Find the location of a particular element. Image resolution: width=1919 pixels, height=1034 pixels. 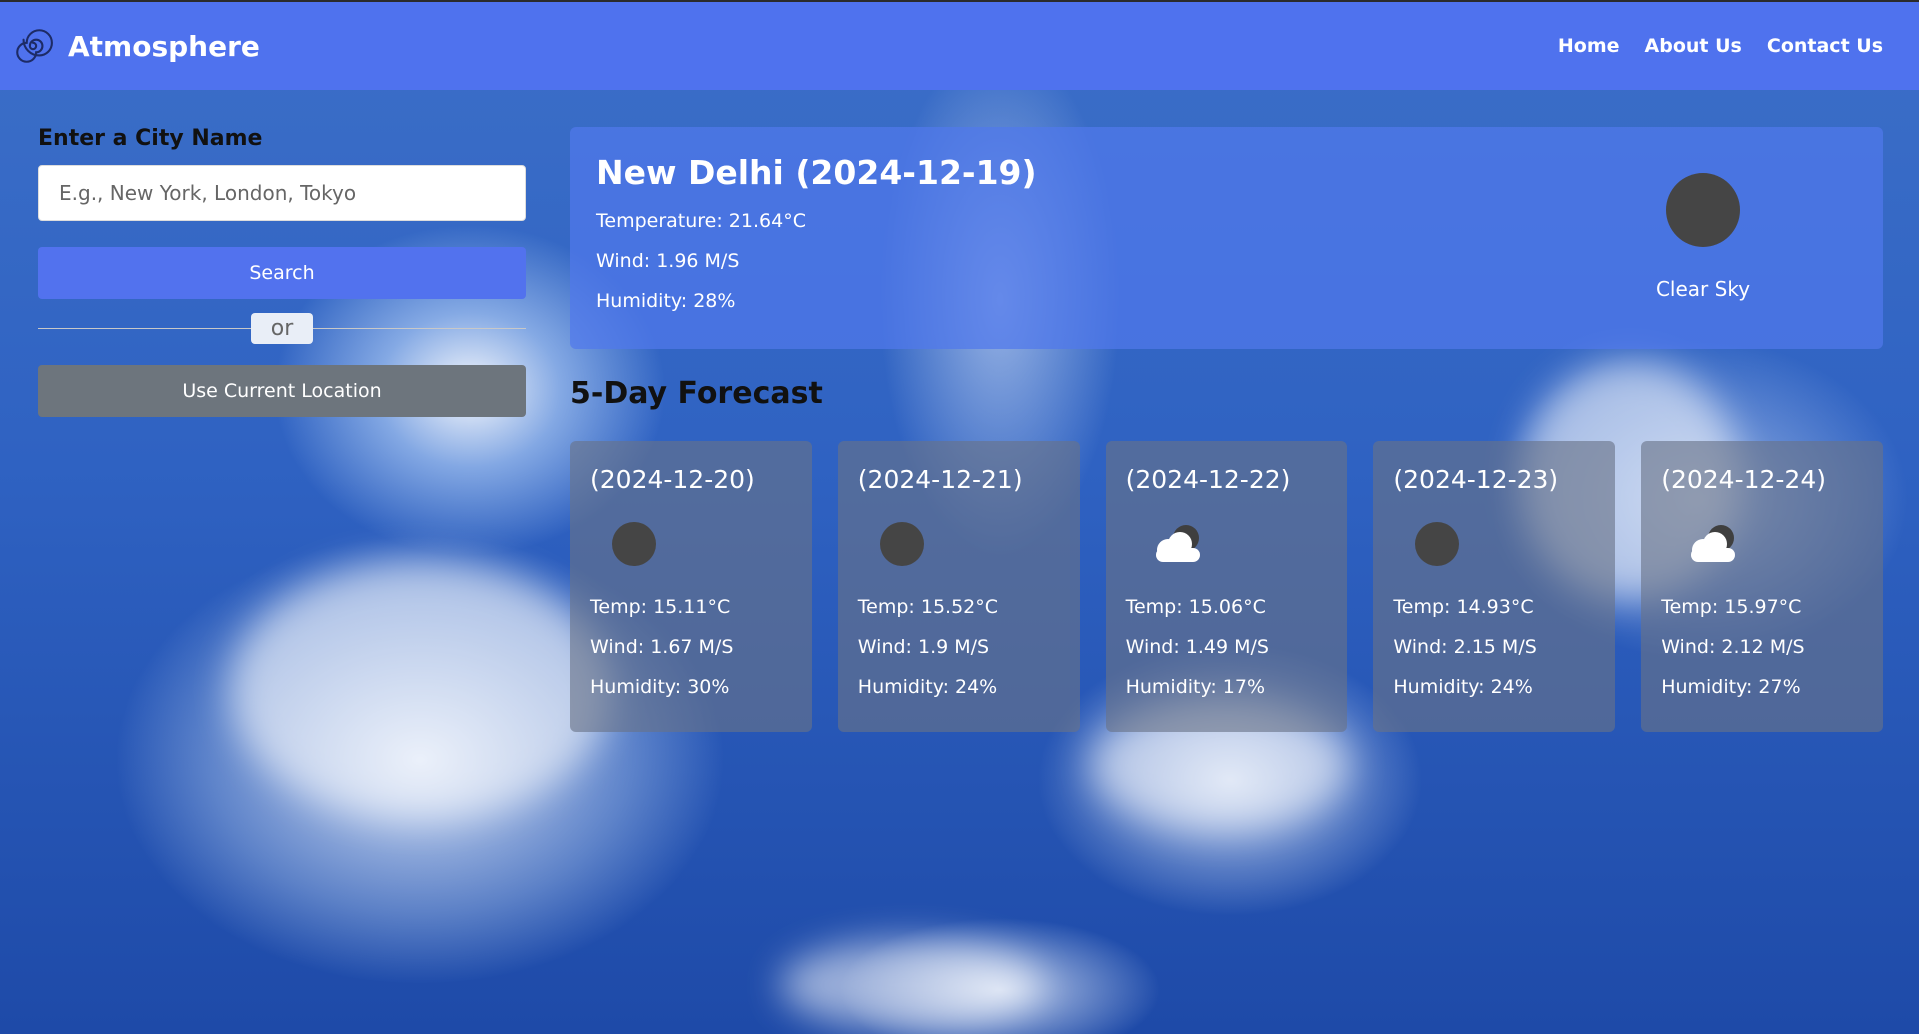

forecast-date: (2024-12-24) is located at coordinates (1743, 479).